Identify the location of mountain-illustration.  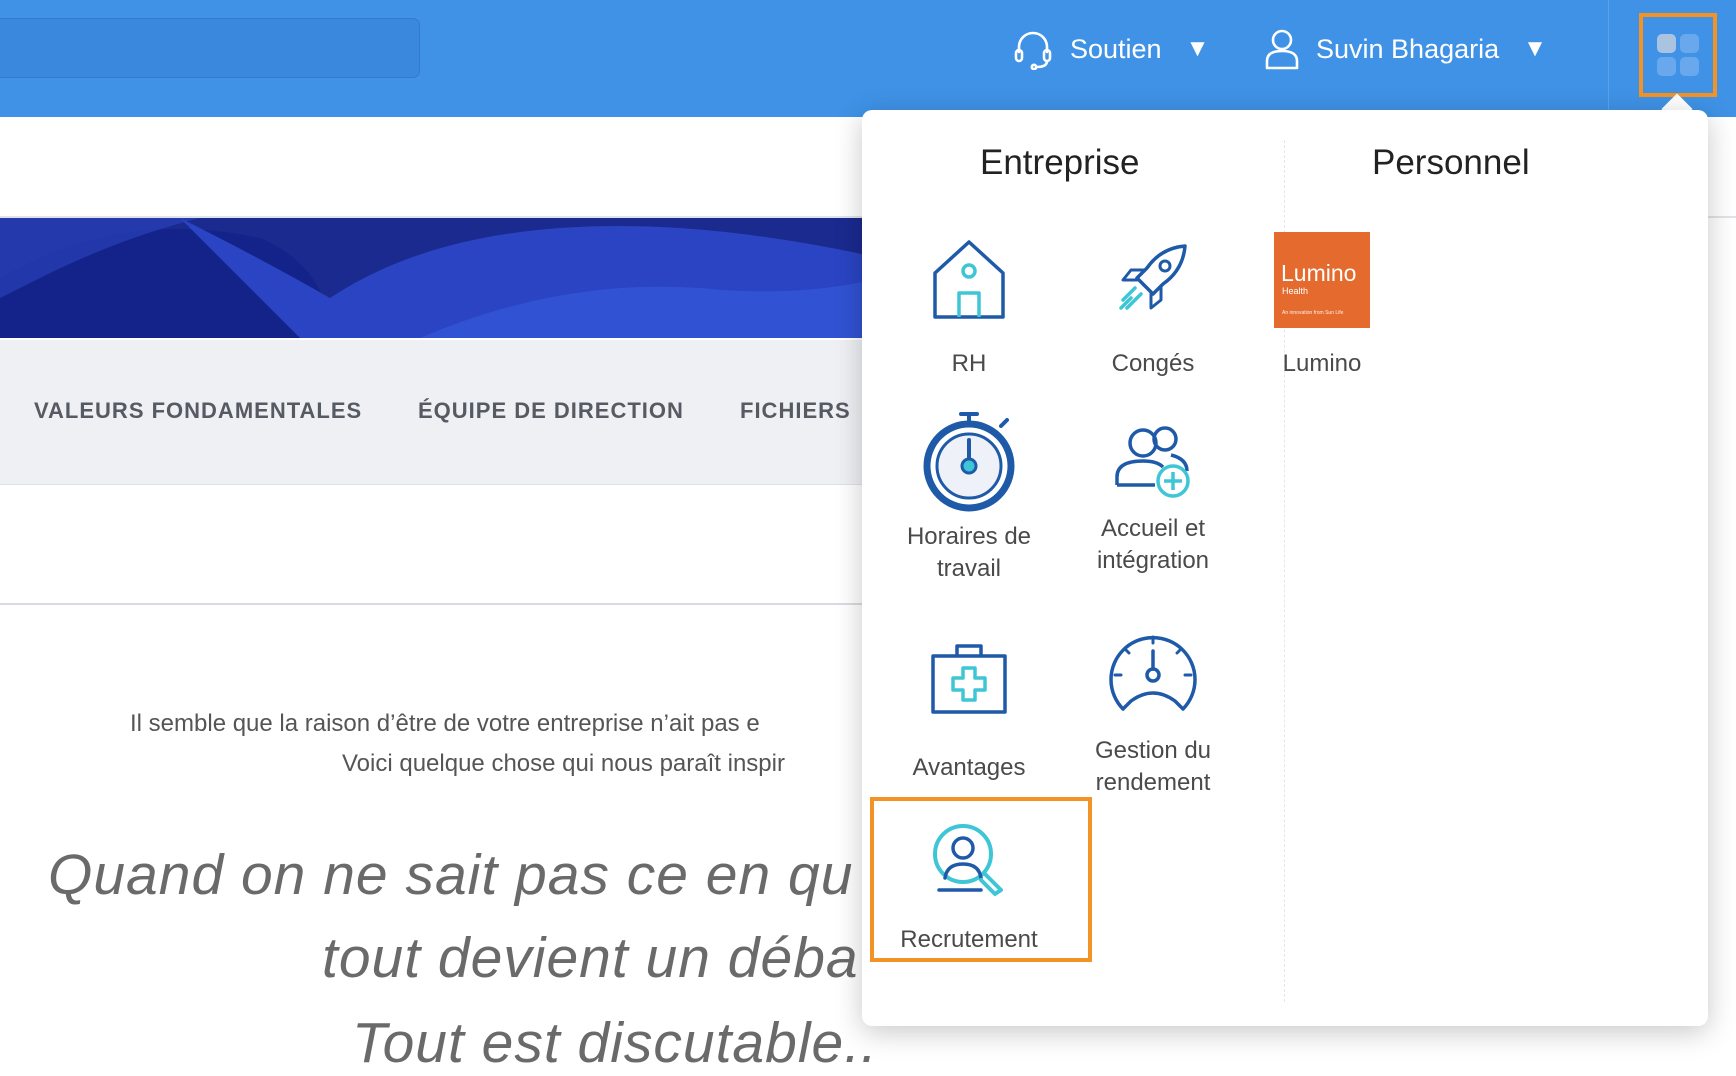
(440, 278).